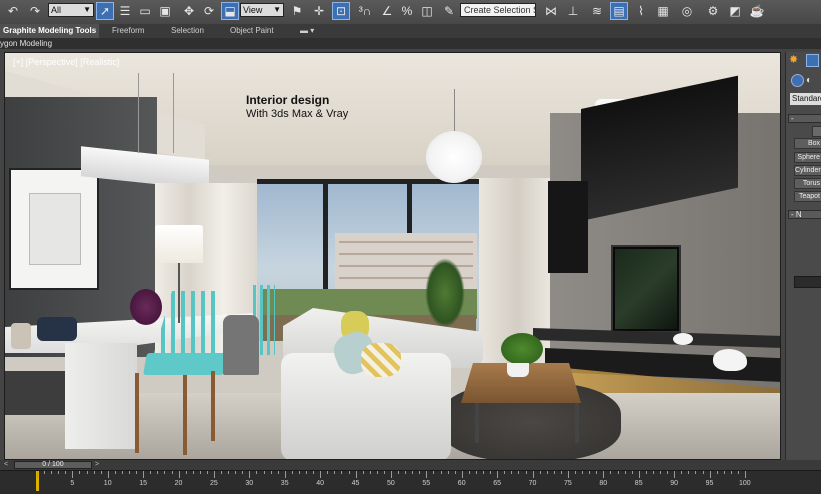 The height and width of the screenshot is (494, 821). Describe the element at coordinates (597, 11) in the screenshot. I see `layer-manager-icon: ≋` at that location.